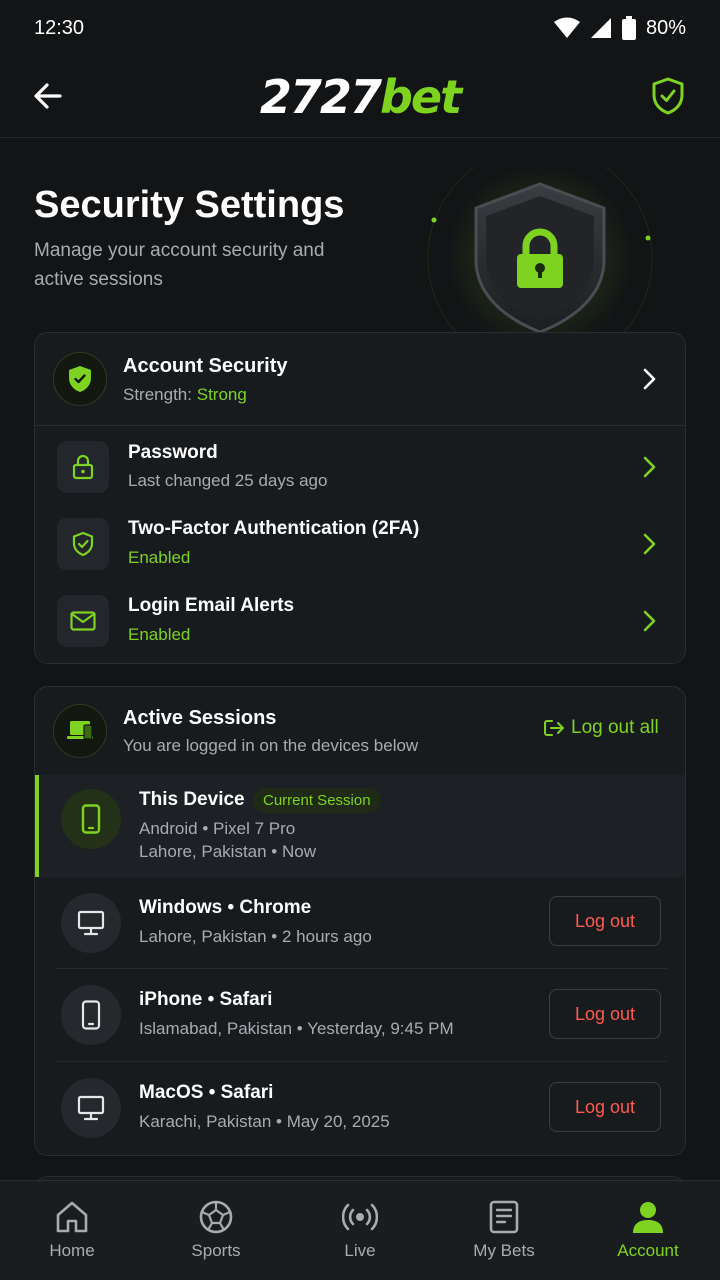  I want to click on nav-label: Home, so click(72, 1250).